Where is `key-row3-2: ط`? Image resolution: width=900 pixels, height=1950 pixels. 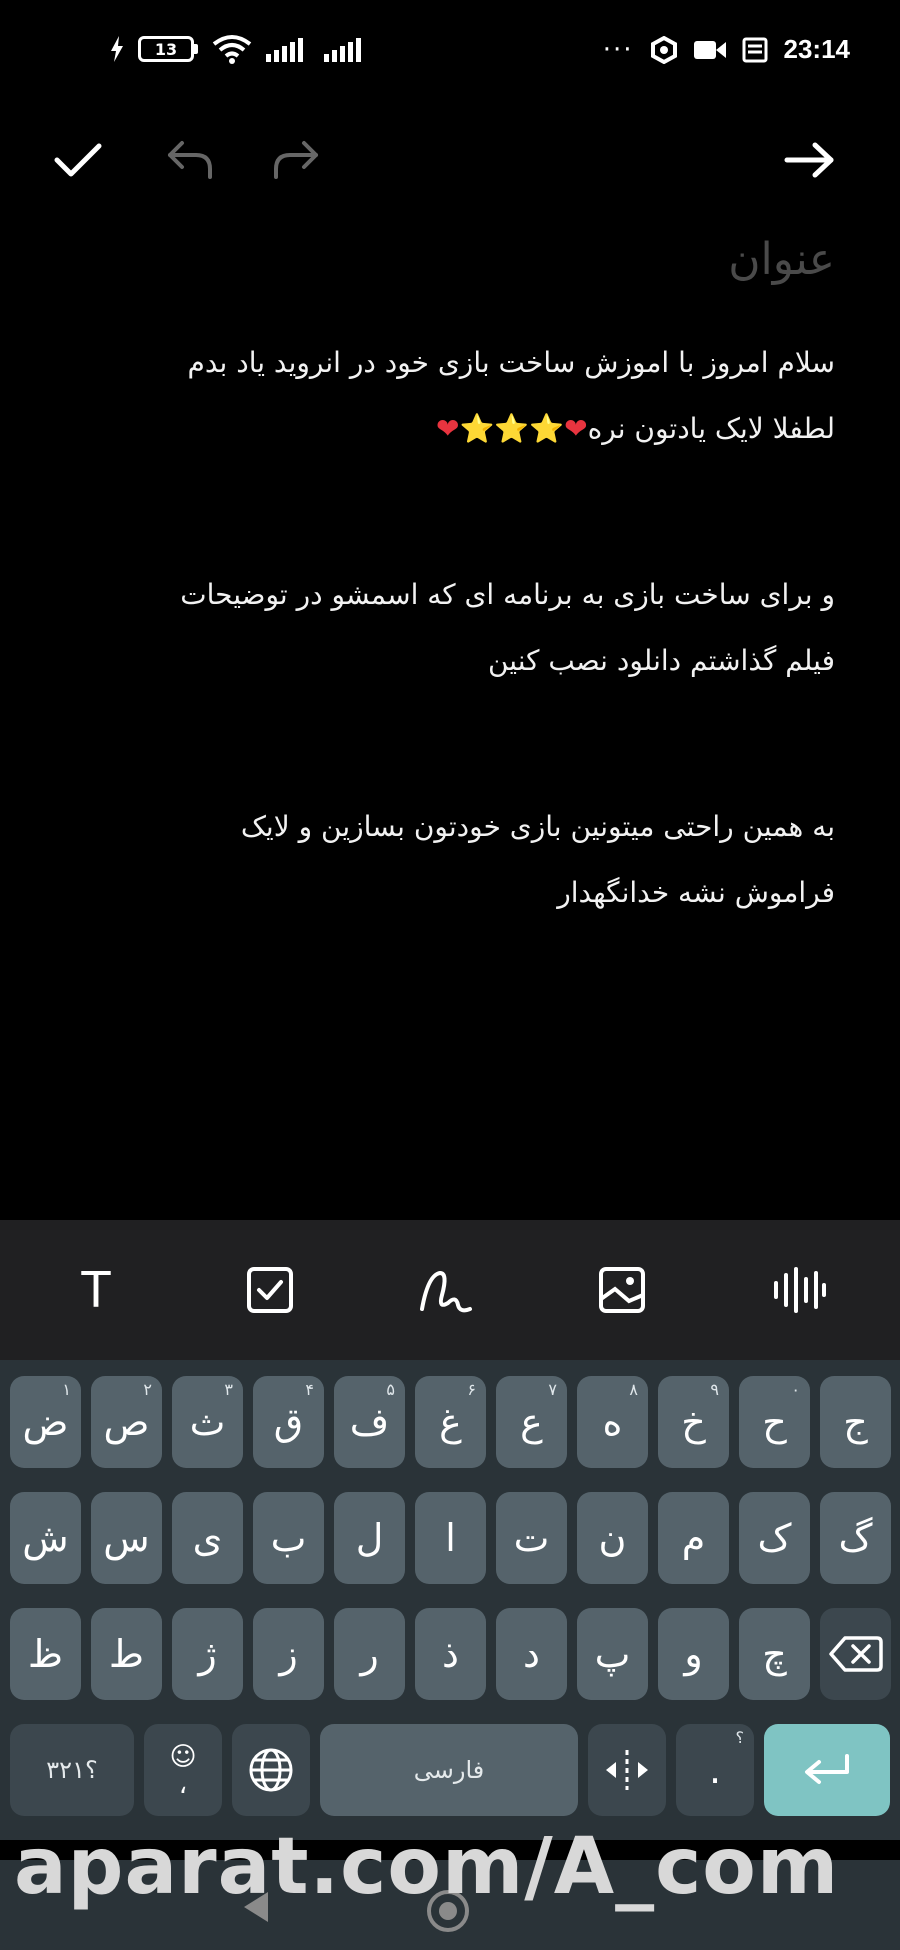
key-row3-2: ط is located at coordinates (126, 1654).